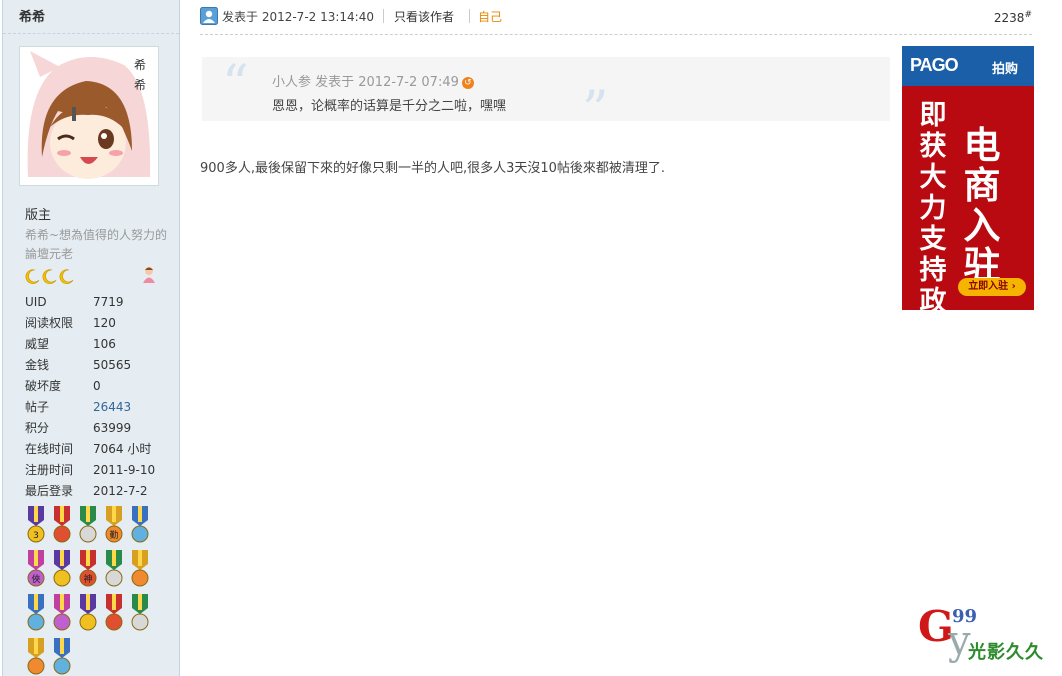 This screenshot has width=1062, height=676. I want to click on medal-icon: 3, so click(36, 525).